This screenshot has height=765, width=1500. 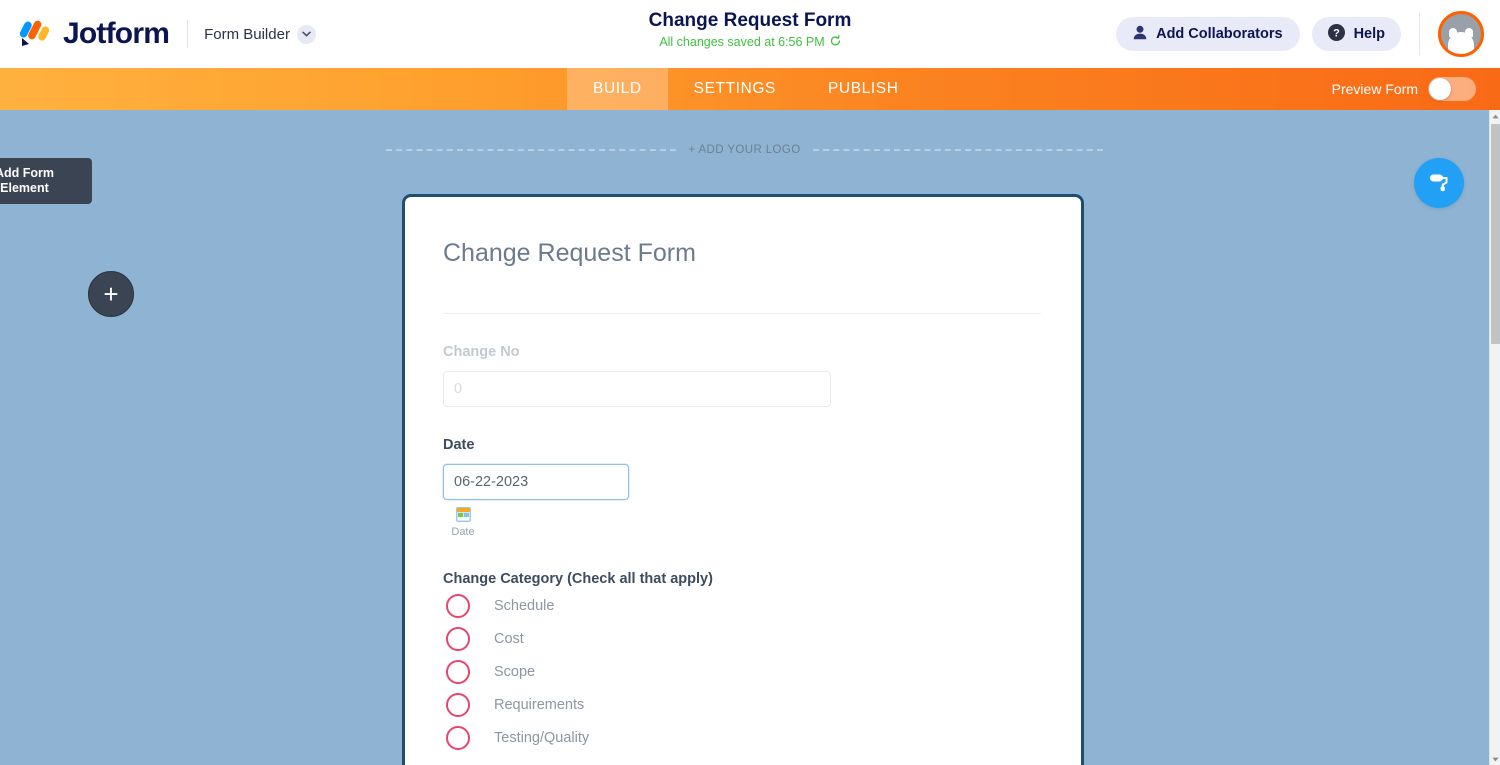 I want to click on add-collaborators-label: Add Collaborators, so click(x=1219, y=34).